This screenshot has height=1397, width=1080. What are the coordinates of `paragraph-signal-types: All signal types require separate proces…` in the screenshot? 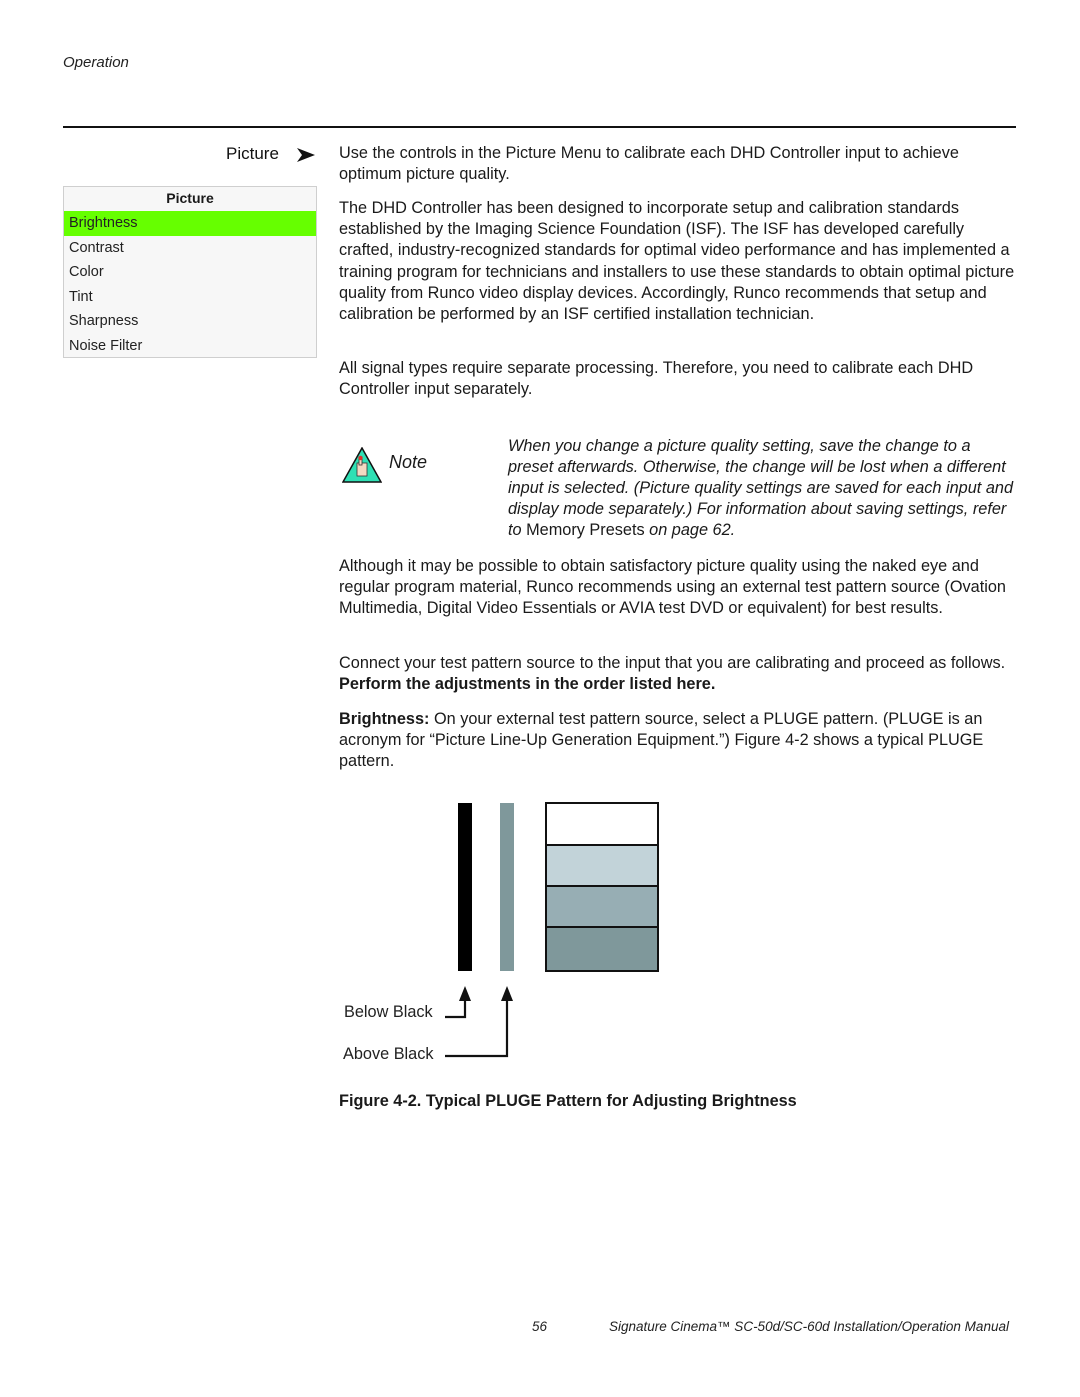 It's located at (679, 379).